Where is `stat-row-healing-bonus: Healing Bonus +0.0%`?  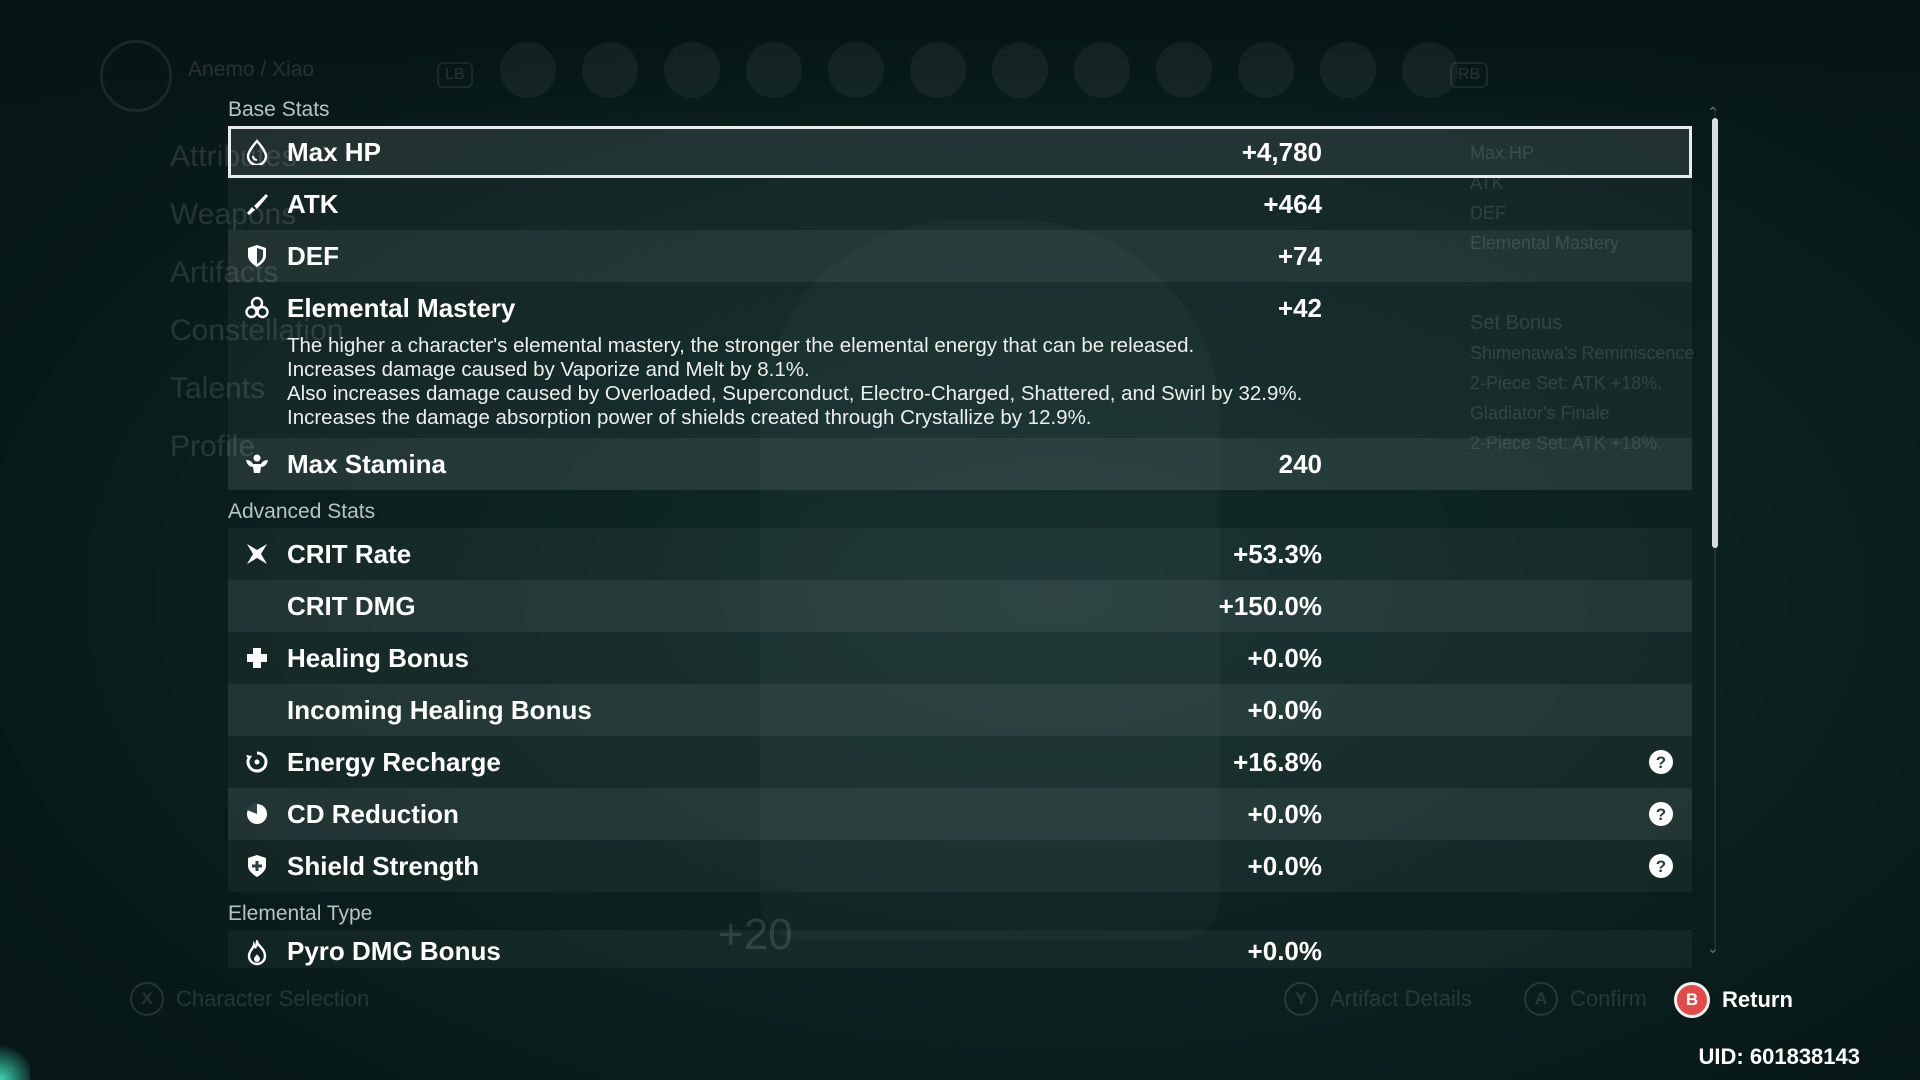 stat-row-healing-bonus: Healing Bonus +0.0% is located at coordinates (960, 658).